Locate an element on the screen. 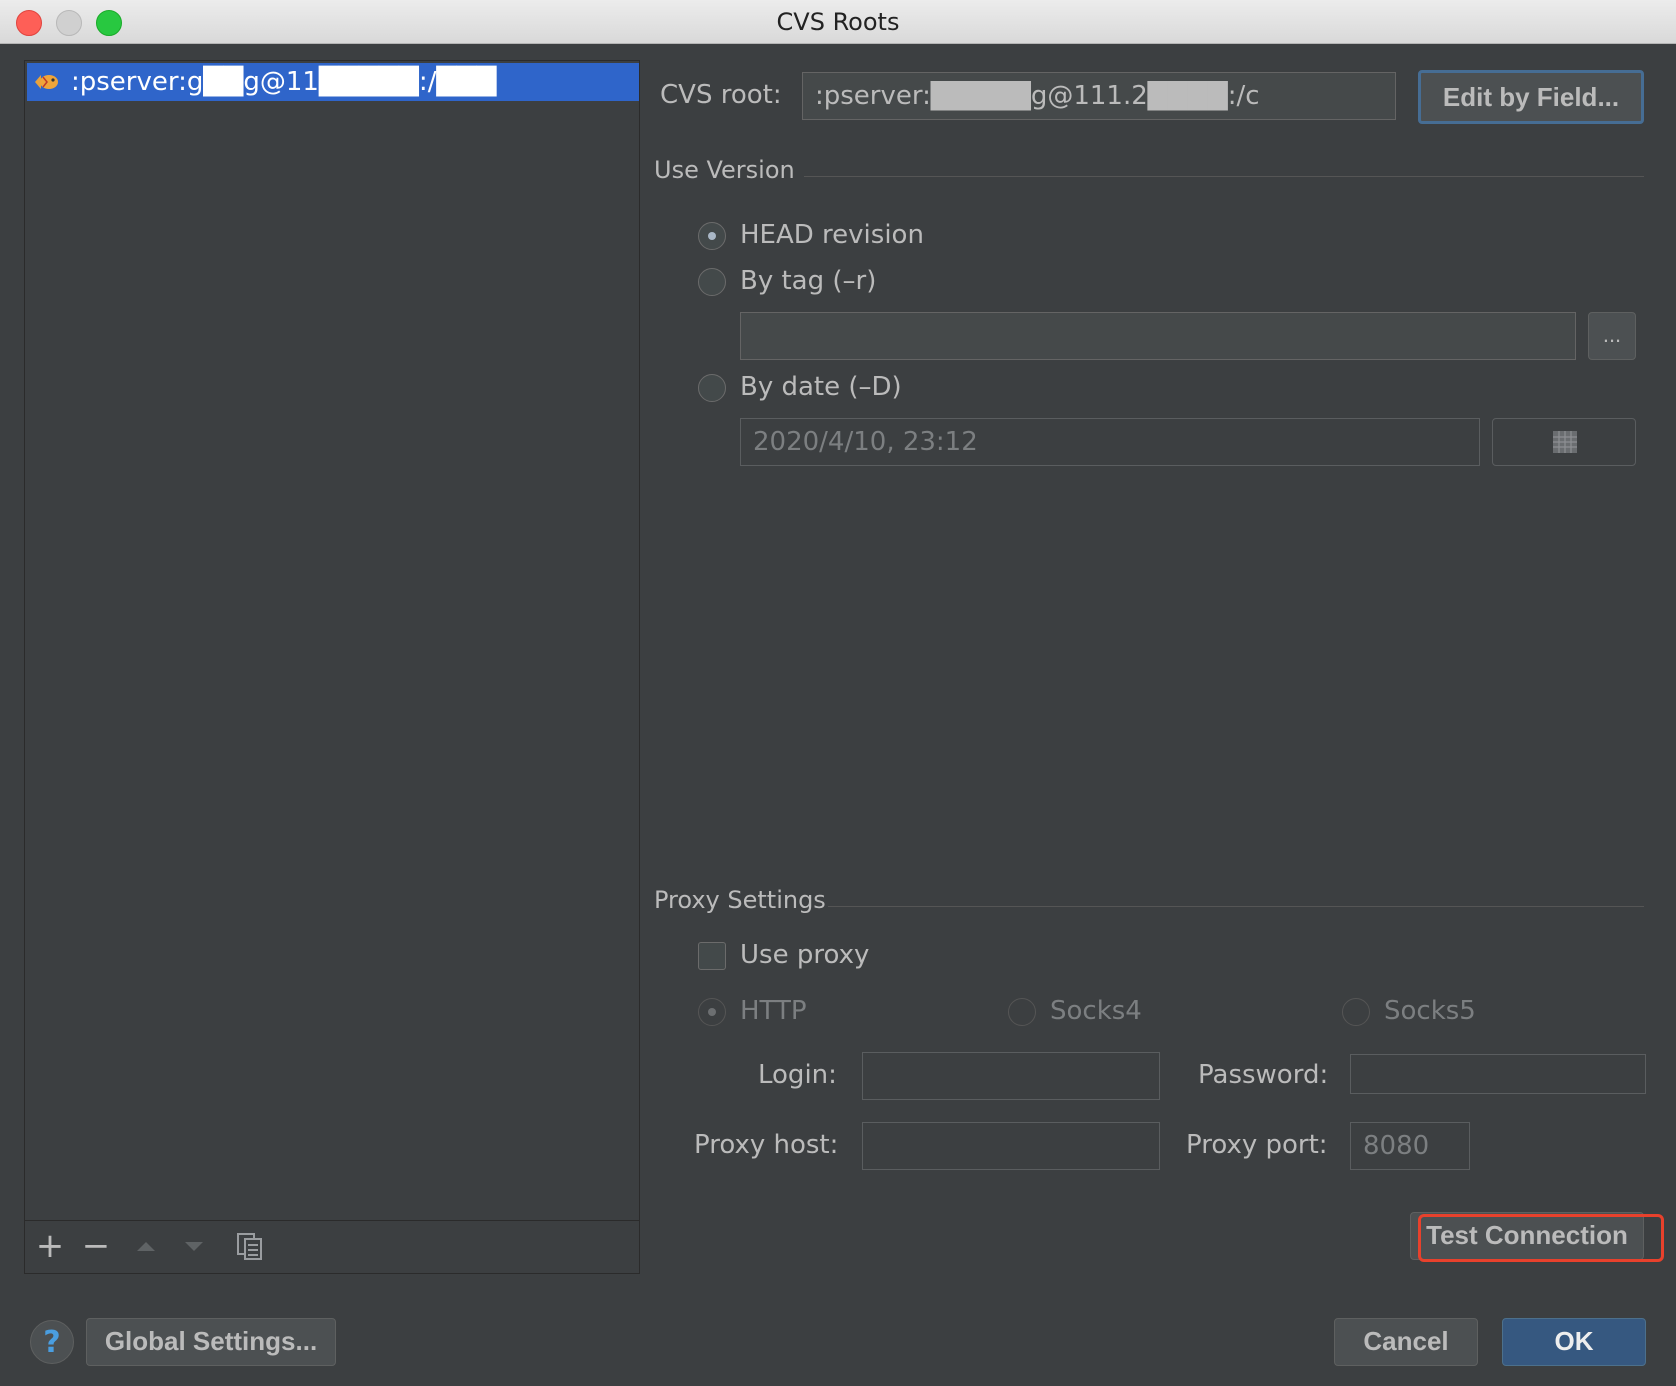 Image resolution: width=1676 pixels, height=1386 pixels. date-picker-button is located at coordinates (1564, 442).